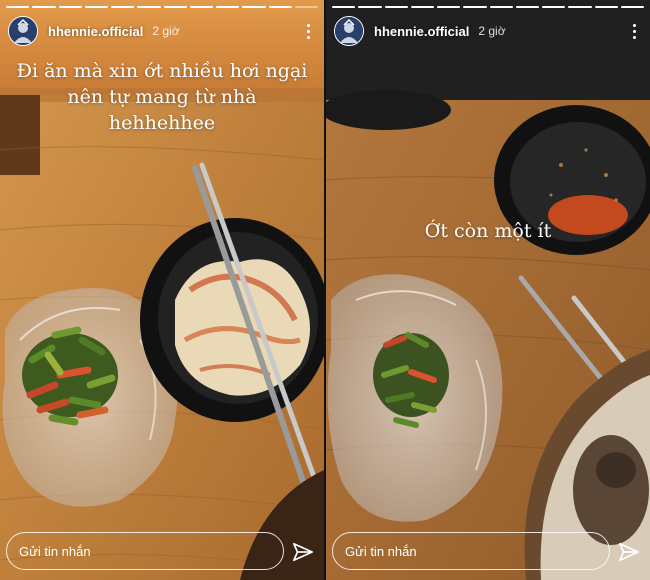 The width and height of the screenshot is (650, 580). Describe the element at coordinates (488, 231) in the screenshot. I see `story-caption: Ớt còn một ít` at that location.